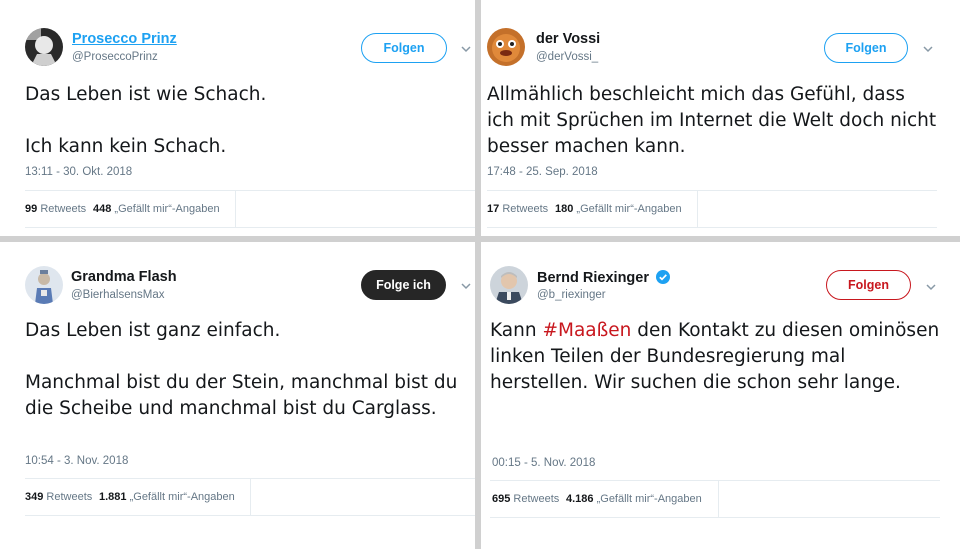 This screenshot has height=549, width=960. I want to click on tweet-stats: 695 Retweets 4.186 „Gefällt mir“-Angaben, so click(715, 499).